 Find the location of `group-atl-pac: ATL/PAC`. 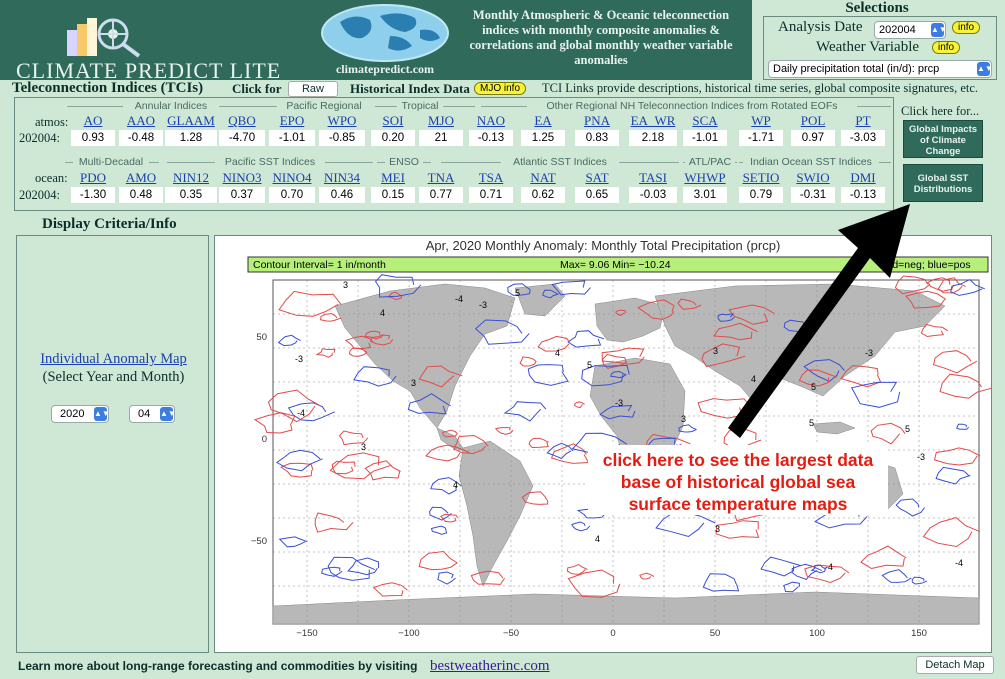

group-atl-pac: ATL/PAC is located at coordinates (710, 162).